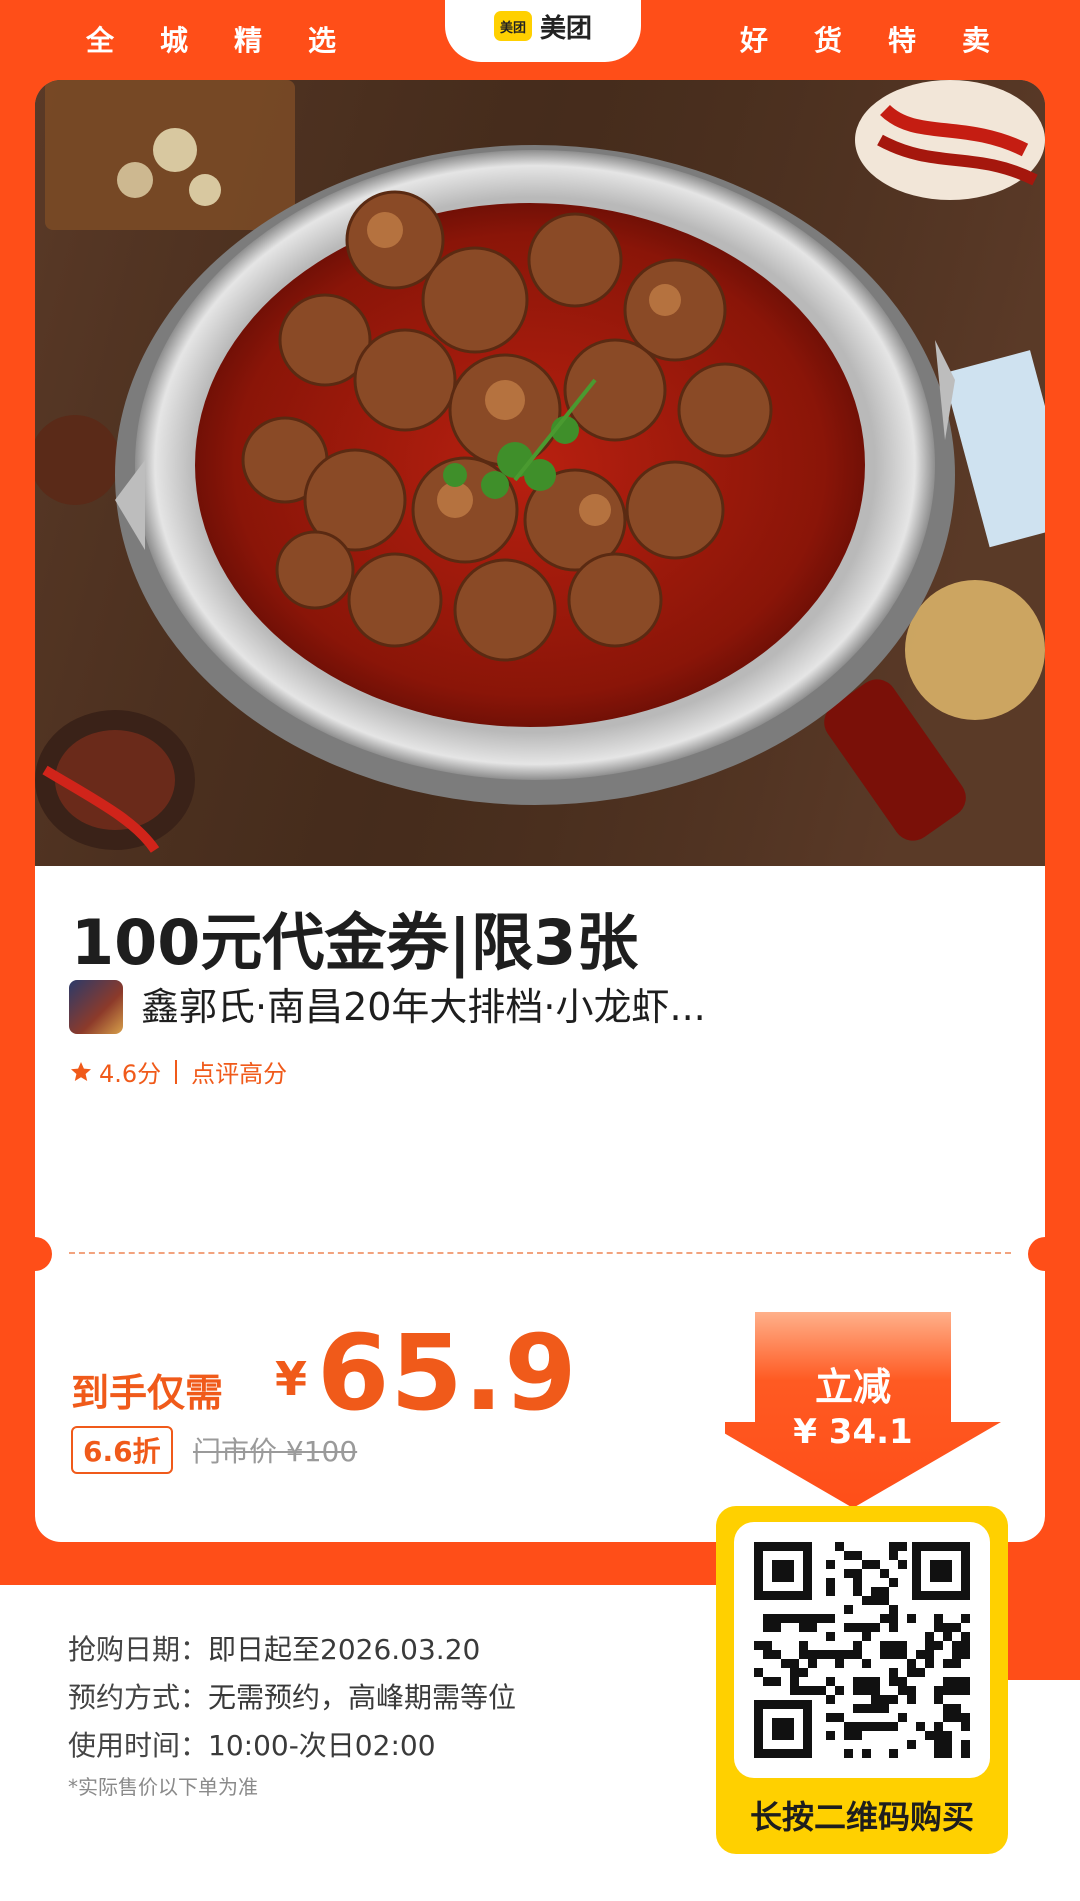 The width and height of the screenshot is (1080, 1901). I want to click on price-disclaimer: *实际售价以下单为准, so click(163, 1787).